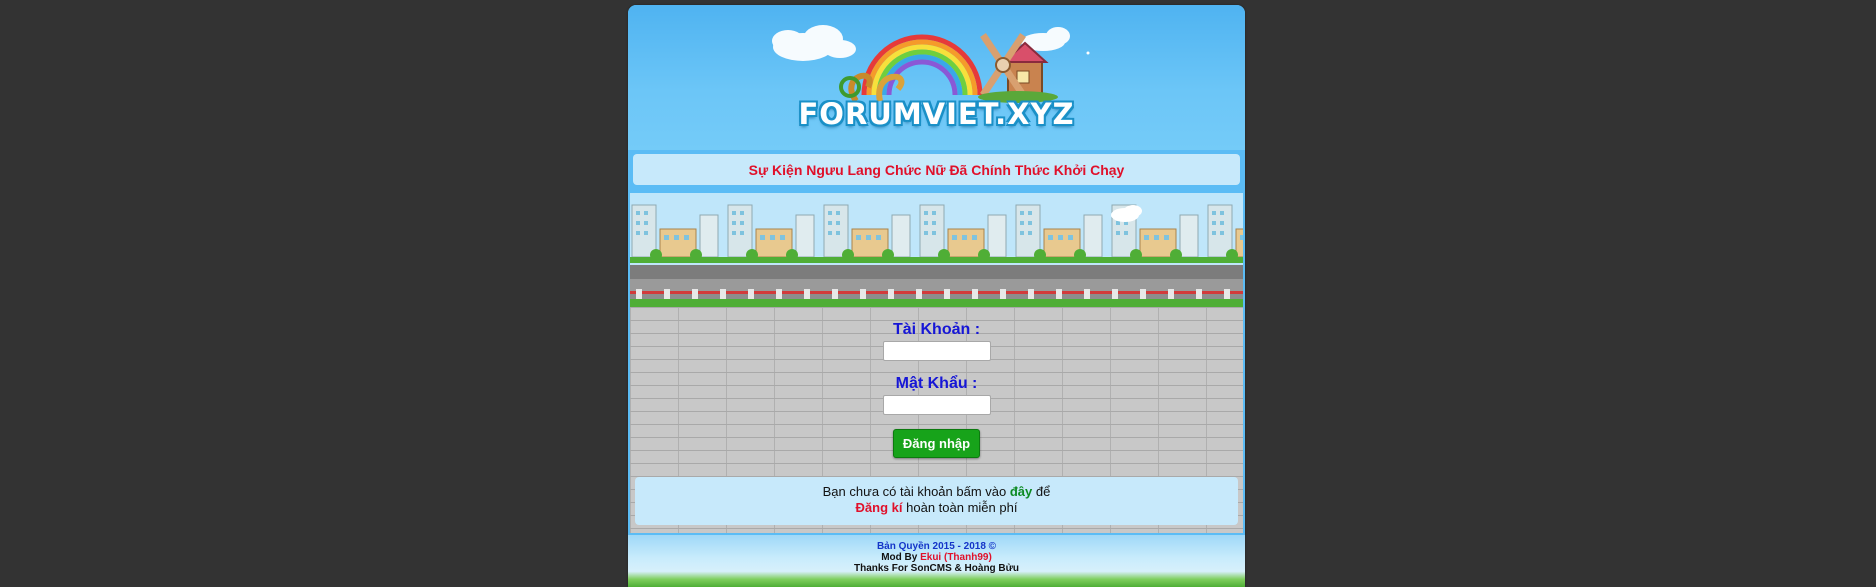  I want to click on signup-line-2: Đăng kí hoàn toàn miễn phí, so click(936, 508).